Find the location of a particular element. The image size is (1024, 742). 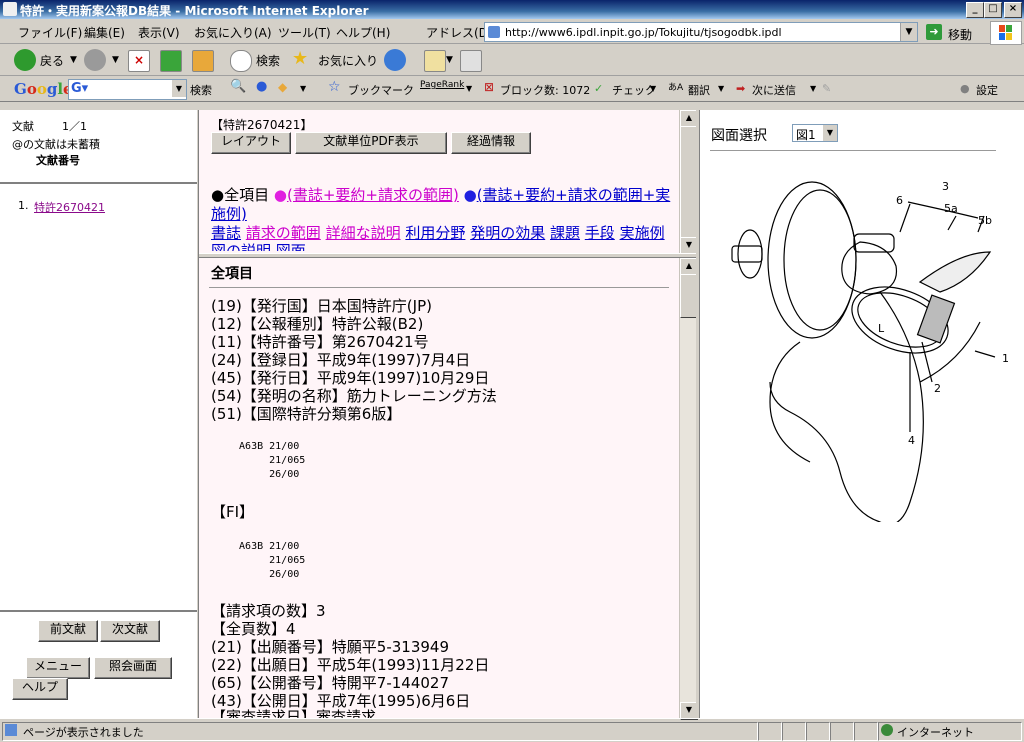

status-bar: ページが表示されました インターネット is located at coordinates (512, 730).